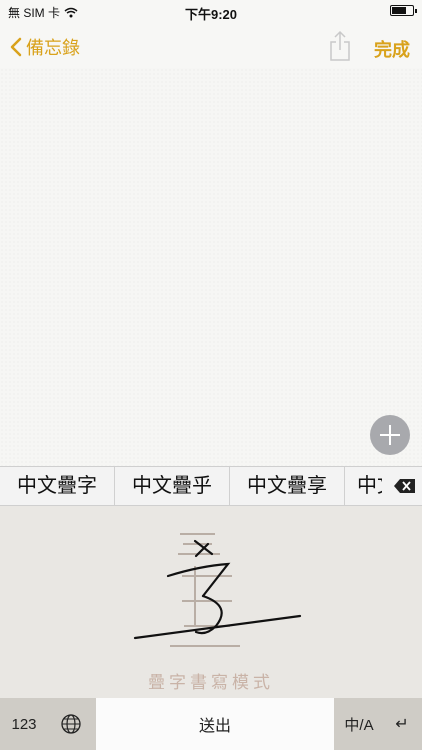 This screenshot has width=422, height=750. What do you see at coordinates (24, 724) in the screenshot?
I see `numbers-key: 123` at bounding box center [24, 724].